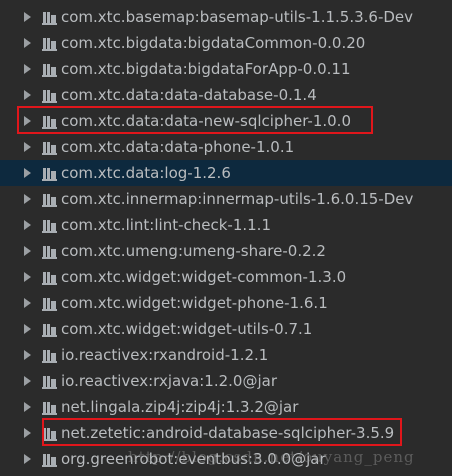  What do you see at coordinates (206, 69) in the screenshot?
I see `tree-item-label: com.xtc.bigdata:bigdataForApp-0.0.11` at bounding box center [206, 69].